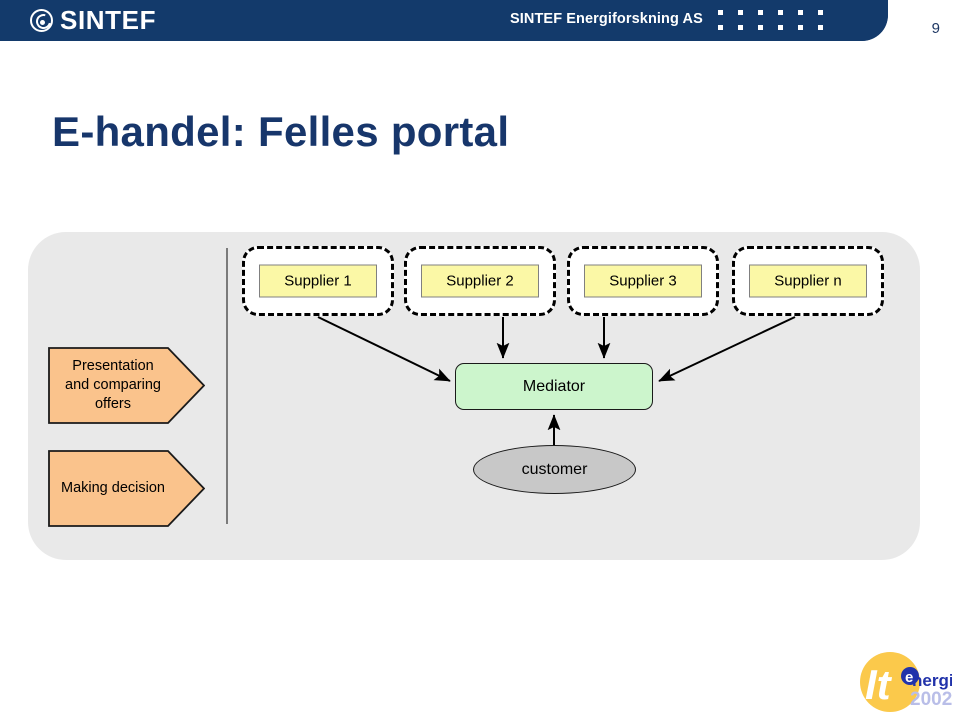  What do you see at coordinates (935, 28) in the screenshot?
I see `slide-number: 9` at bounding box center [935, 28].